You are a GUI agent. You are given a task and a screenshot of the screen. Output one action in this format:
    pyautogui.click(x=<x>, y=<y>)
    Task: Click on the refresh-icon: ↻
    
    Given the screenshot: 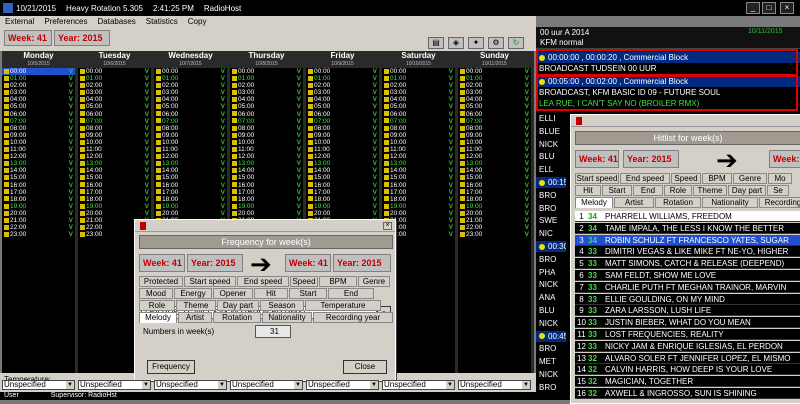 What is the action you would take?
    pyautogui.click(x=516, y=43)
    